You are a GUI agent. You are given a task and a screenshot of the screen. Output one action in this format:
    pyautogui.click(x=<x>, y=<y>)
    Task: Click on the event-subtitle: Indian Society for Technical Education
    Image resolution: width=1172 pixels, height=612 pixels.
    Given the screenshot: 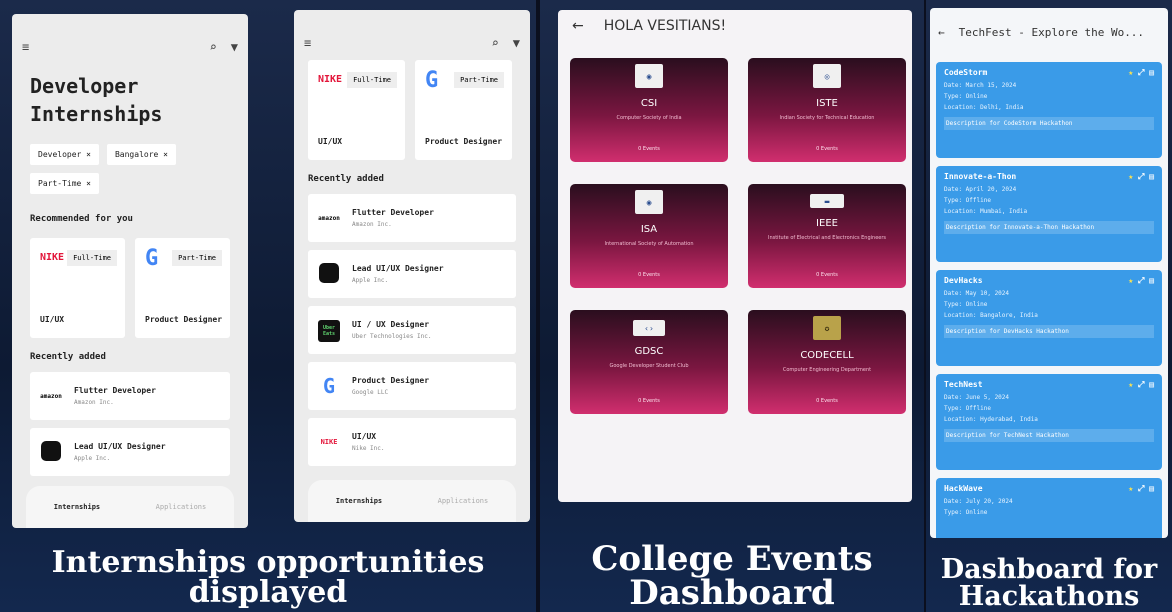 What is the action you would take?
    pyautogui.click(x=827, y=118)
    